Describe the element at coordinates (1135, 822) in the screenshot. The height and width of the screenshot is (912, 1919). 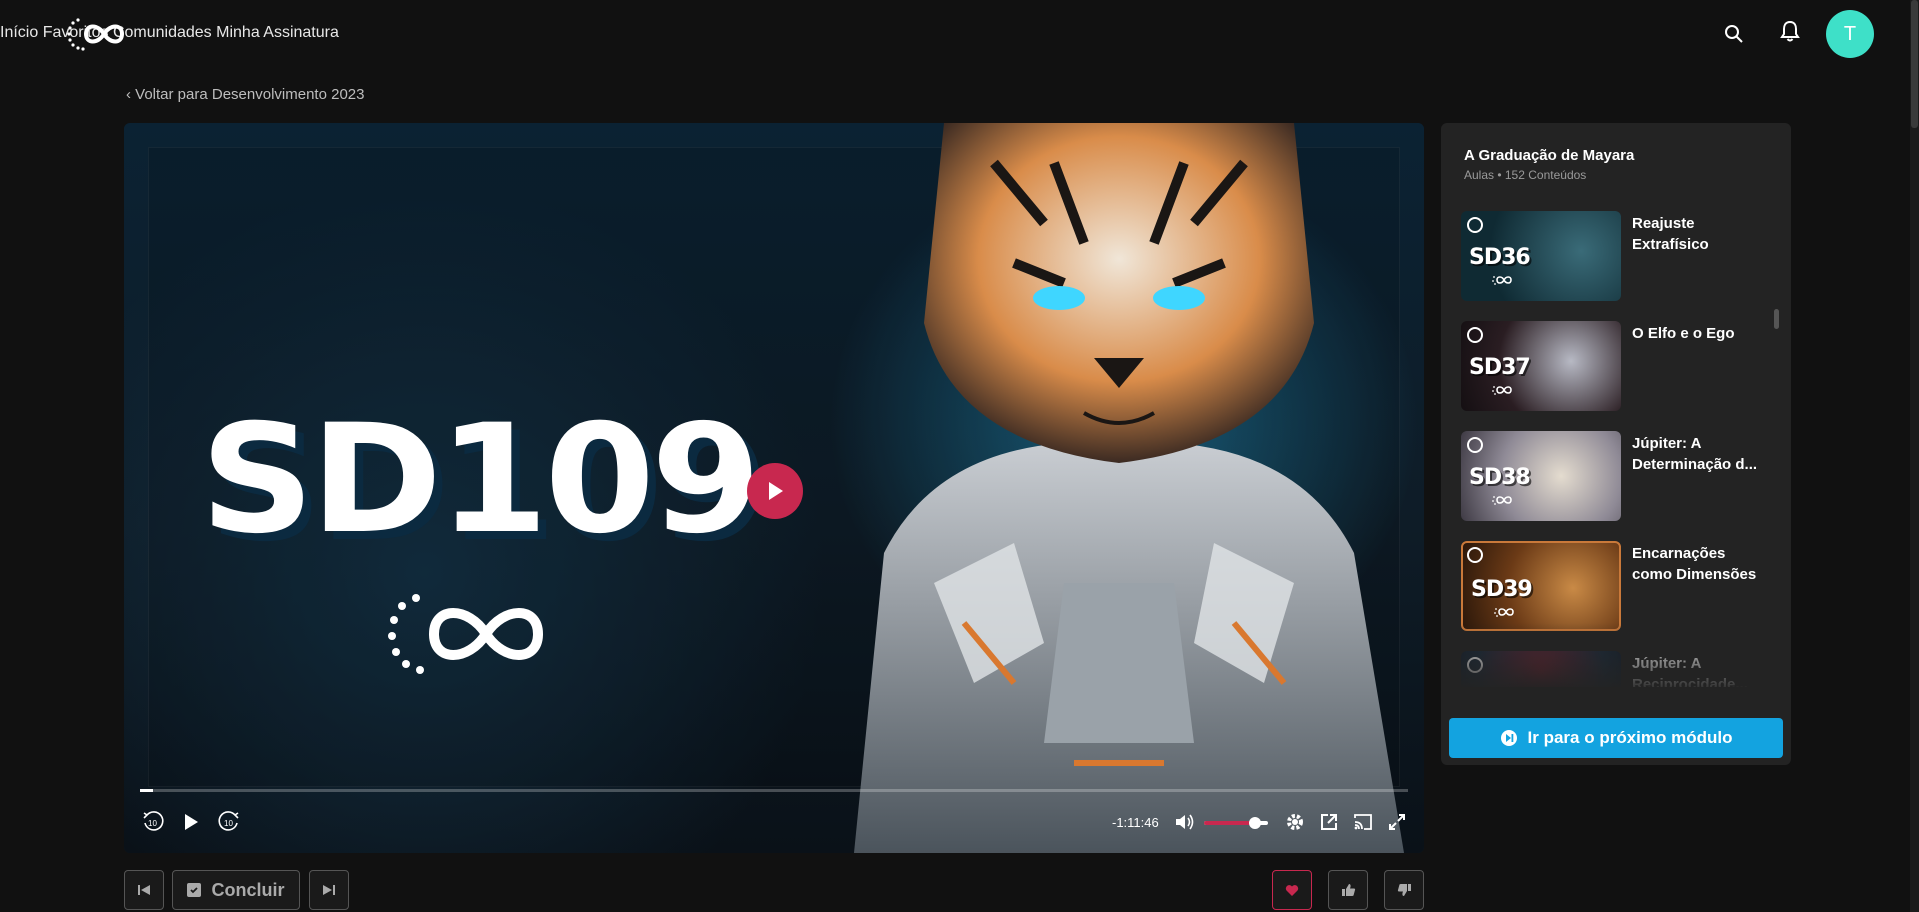
I see `time-remaining: -1:11:46` at that location.